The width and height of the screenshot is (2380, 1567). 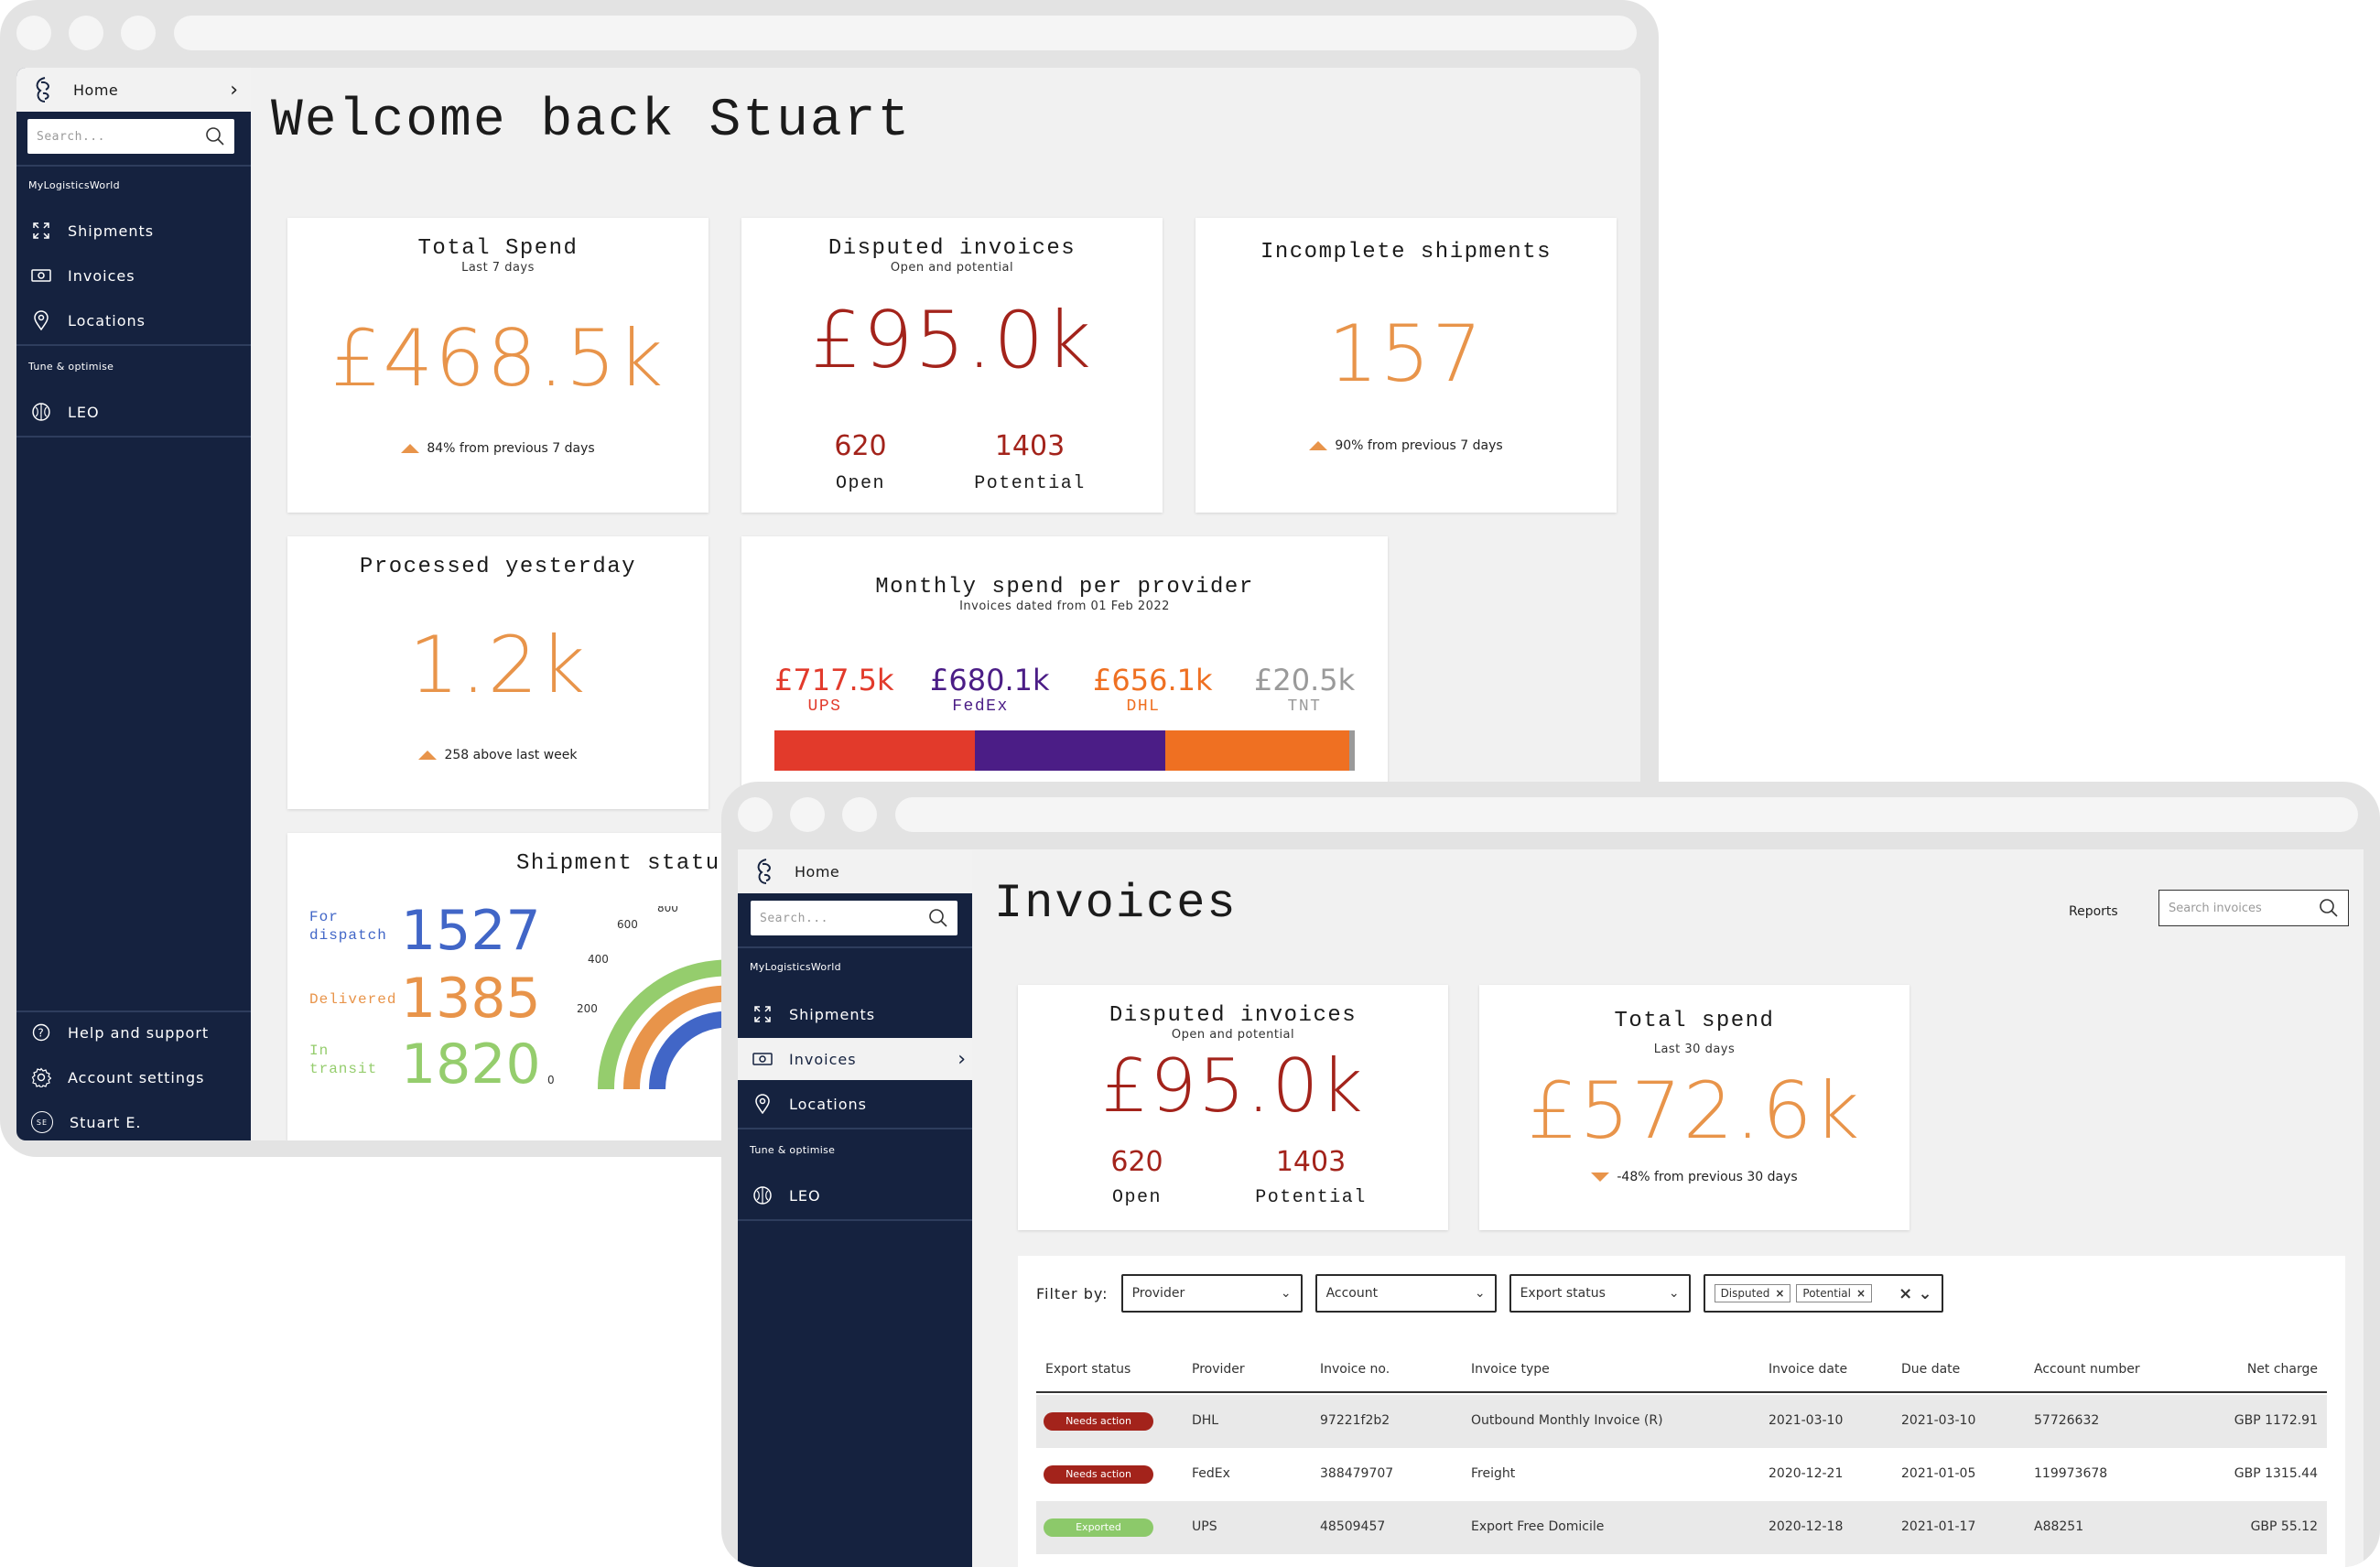 I want to click on status-multiselect: Disputed × Potential × × ⌄, so click(x=1823, y=1293).